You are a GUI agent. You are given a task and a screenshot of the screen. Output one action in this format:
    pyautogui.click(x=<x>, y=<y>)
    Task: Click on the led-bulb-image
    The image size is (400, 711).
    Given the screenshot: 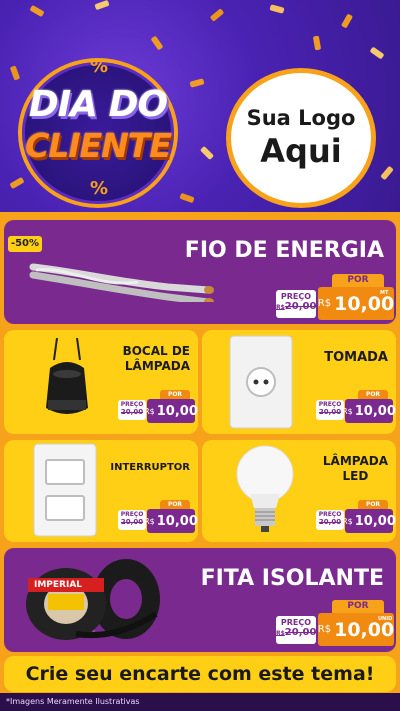 What is the action you would take?
    pyautogui.click(x=265, y=488)
    